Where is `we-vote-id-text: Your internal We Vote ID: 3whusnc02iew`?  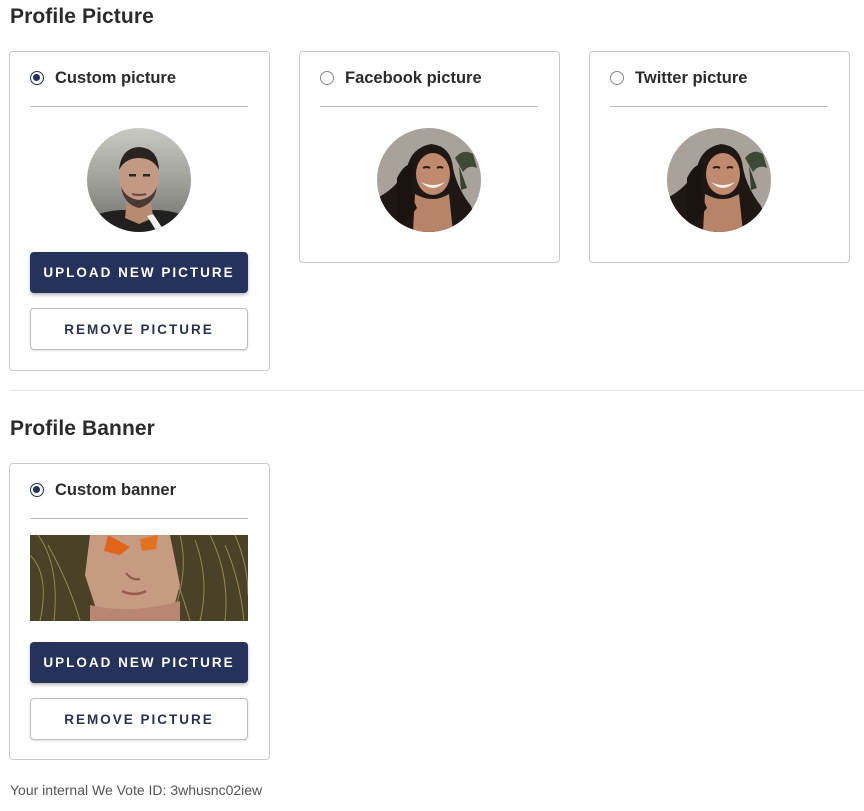
we-vote-id-text: Your internal We Vote ID: 3whusnc02iew is located at coordinates (136, 790).